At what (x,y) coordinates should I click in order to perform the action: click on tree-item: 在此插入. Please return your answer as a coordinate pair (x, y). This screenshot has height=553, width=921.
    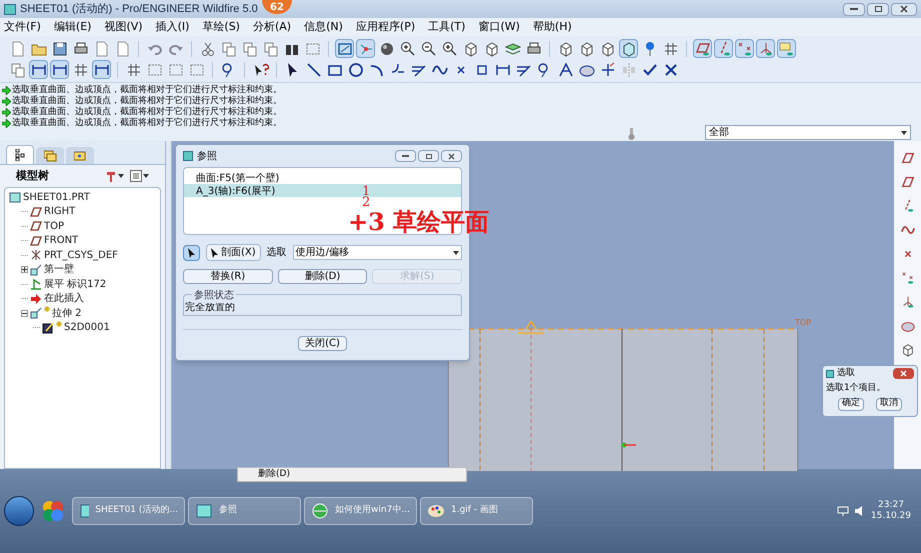
    Looking at the image, I should click on (64, 298).